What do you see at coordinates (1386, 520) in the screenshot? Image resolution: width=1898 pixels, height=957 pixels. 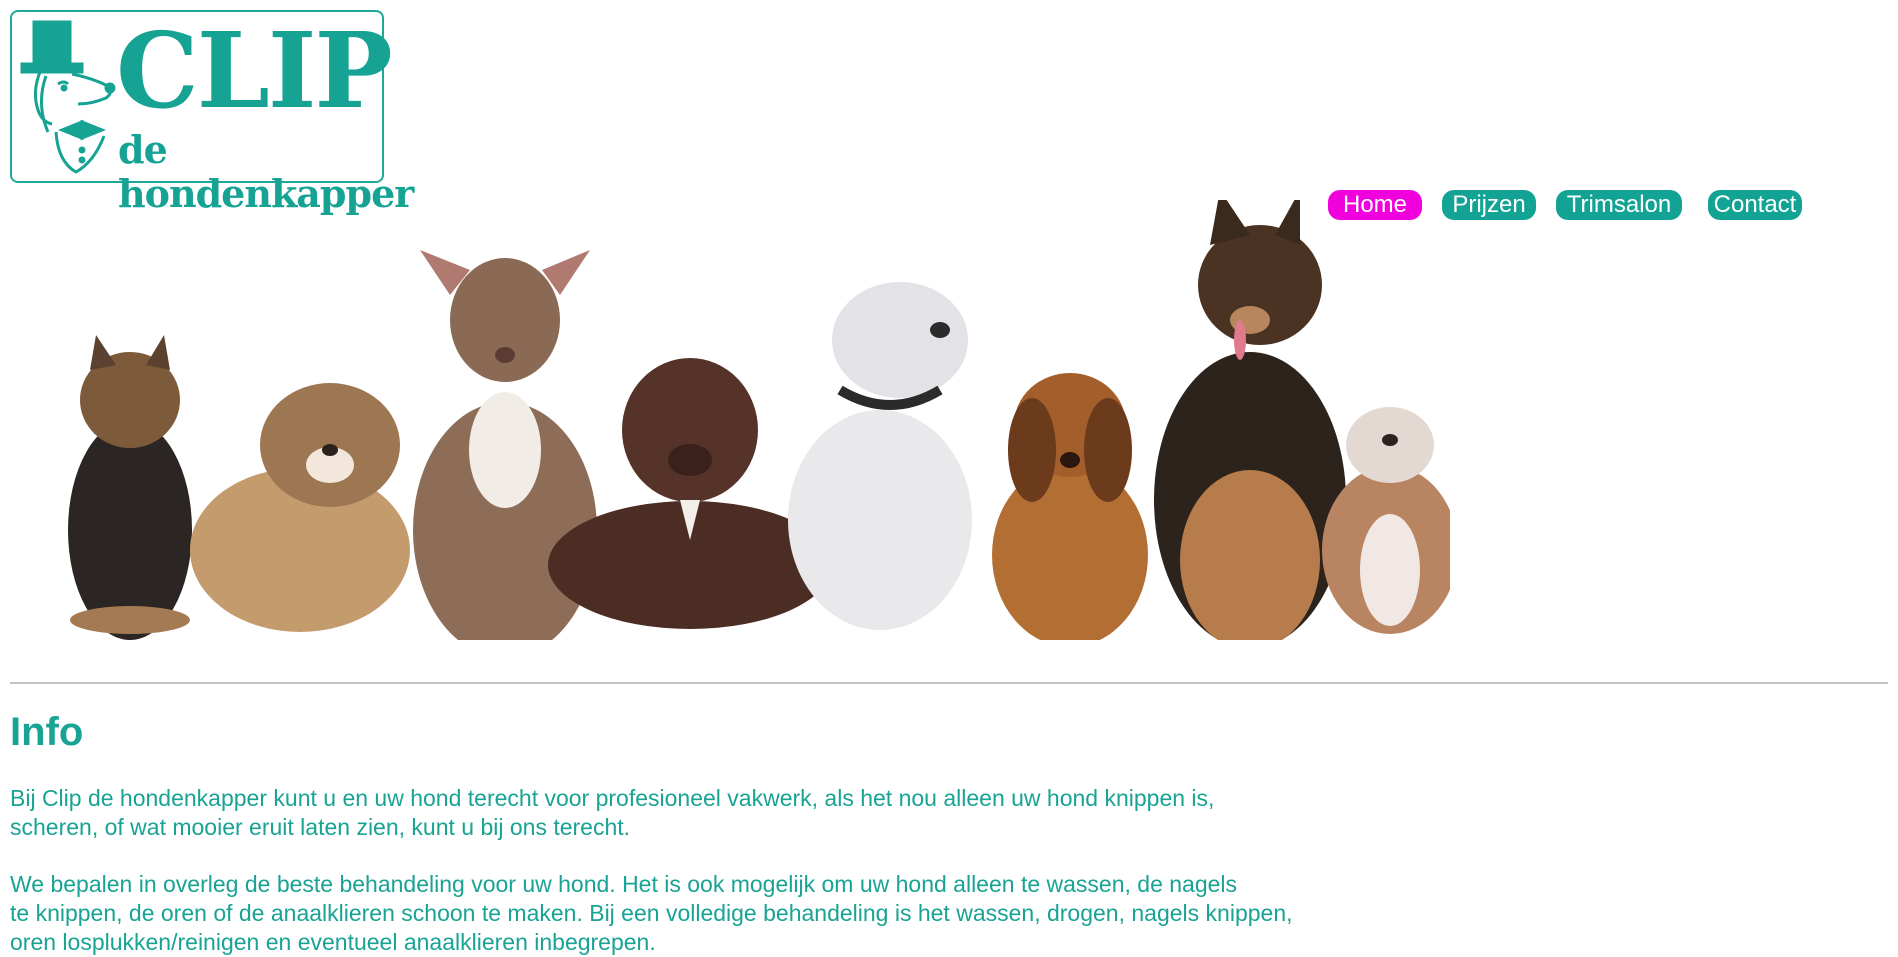 I see `english-bulldog-puppy` at bounding box center [1386, 520].